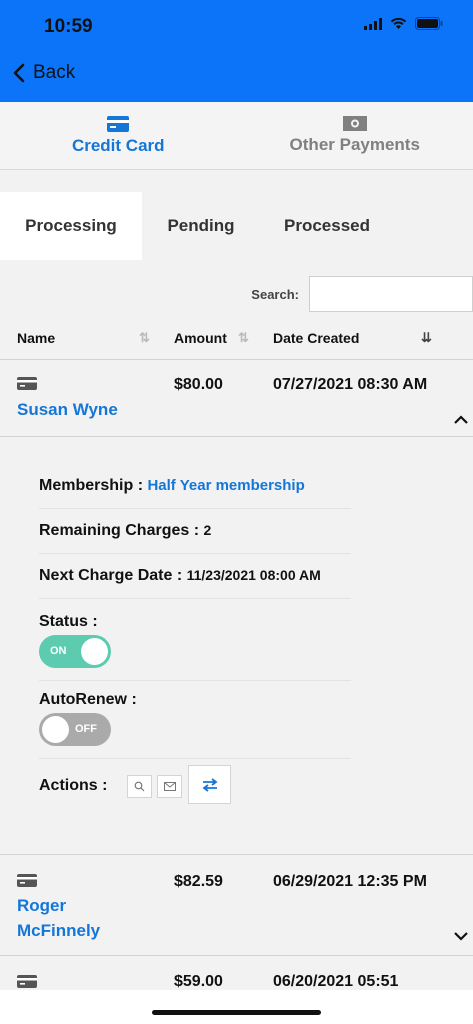 The height and width of the screenshot is (1024, 473). Describe the element at coordinates (236, 1012) in the screenshot. I see `home-indicator` at that location.